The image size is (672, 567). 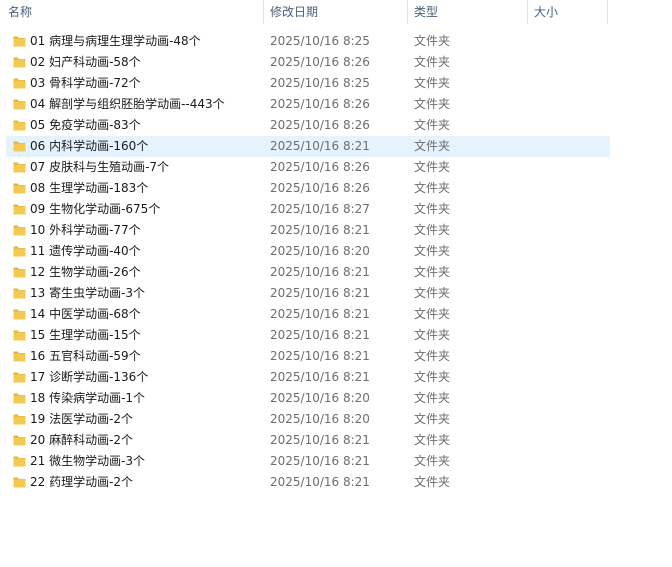 I want to click on file-row: 13 寄生虫学动画-3个 2025/10/16 8:21 文件夹, so click(x=308, y=293).